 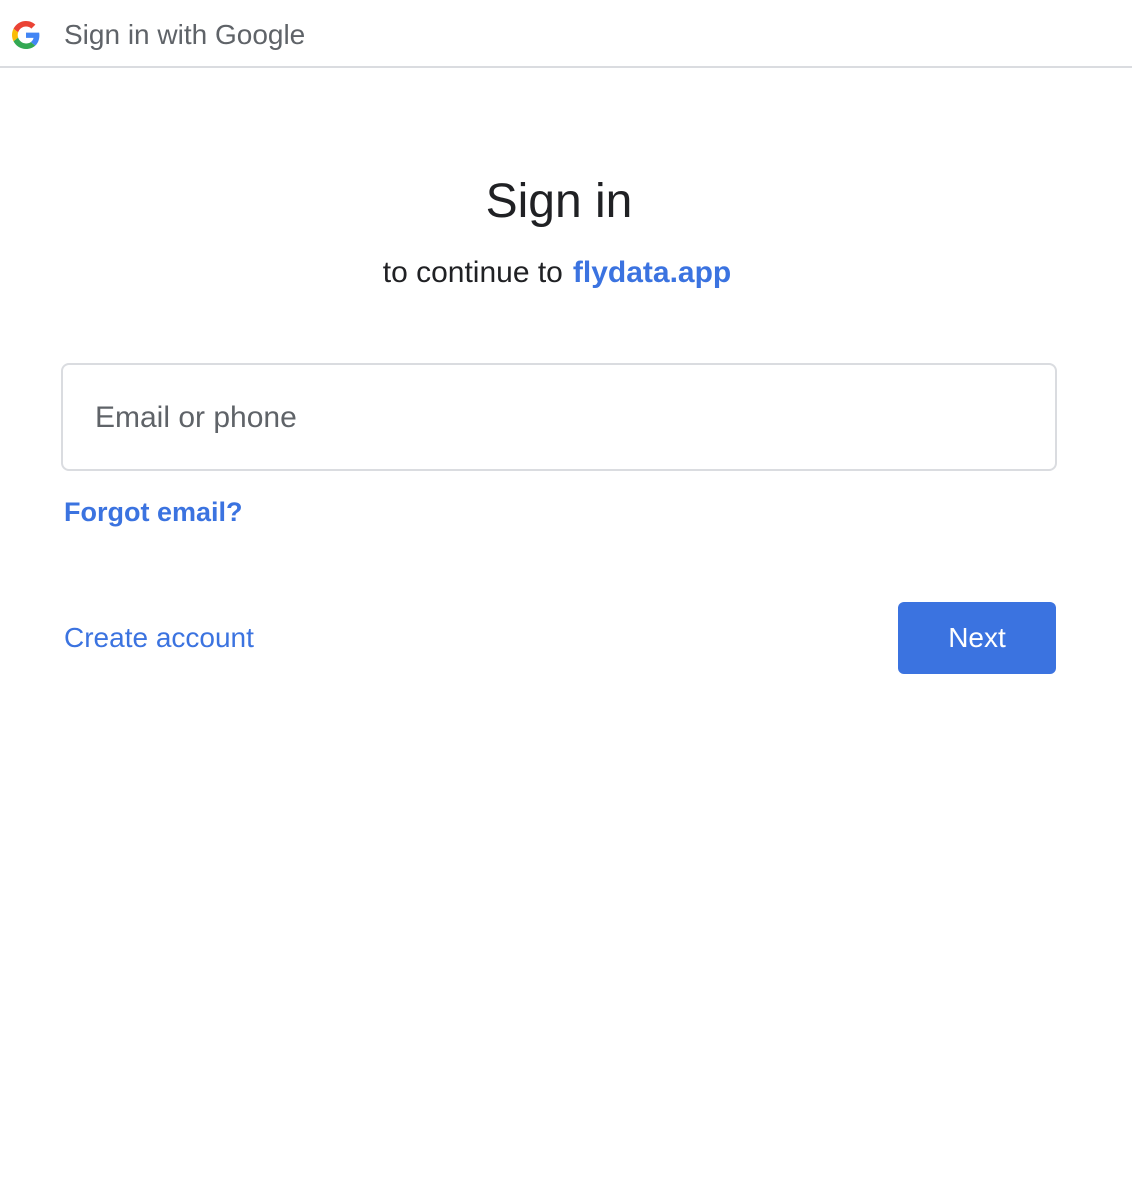 What do you see at coordinates (26, 35) in the screenshot?
I see `google-g-icon` at bounding box center [26, 35].